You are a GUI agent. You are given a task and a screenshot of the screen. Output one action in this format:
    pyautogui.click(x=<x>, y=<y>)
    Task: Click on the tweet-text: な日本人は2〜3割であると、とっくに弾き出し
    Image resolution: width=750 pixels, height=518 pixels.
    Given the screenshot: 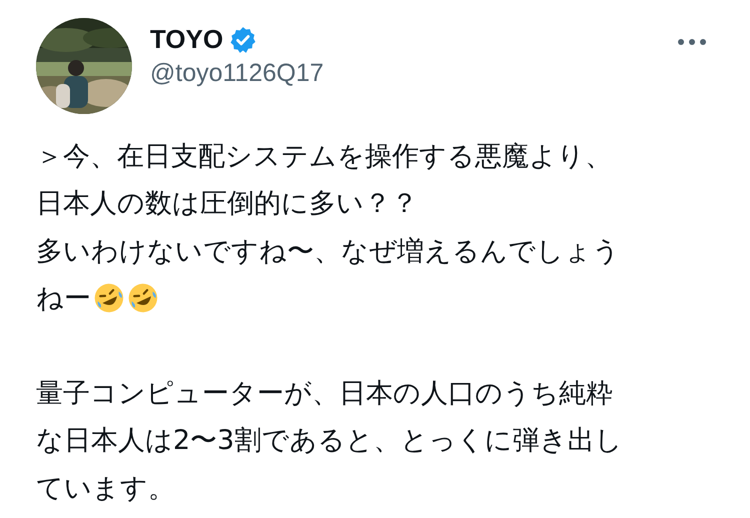 What is the action you would take?
    pyautogui.click(x=329, y=441)
    